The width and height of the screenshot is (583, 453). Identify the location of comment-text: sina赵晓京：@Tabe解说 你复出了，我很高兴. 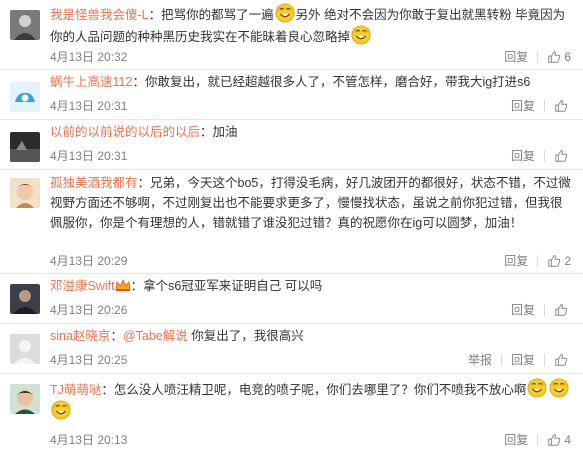
(177, 336).